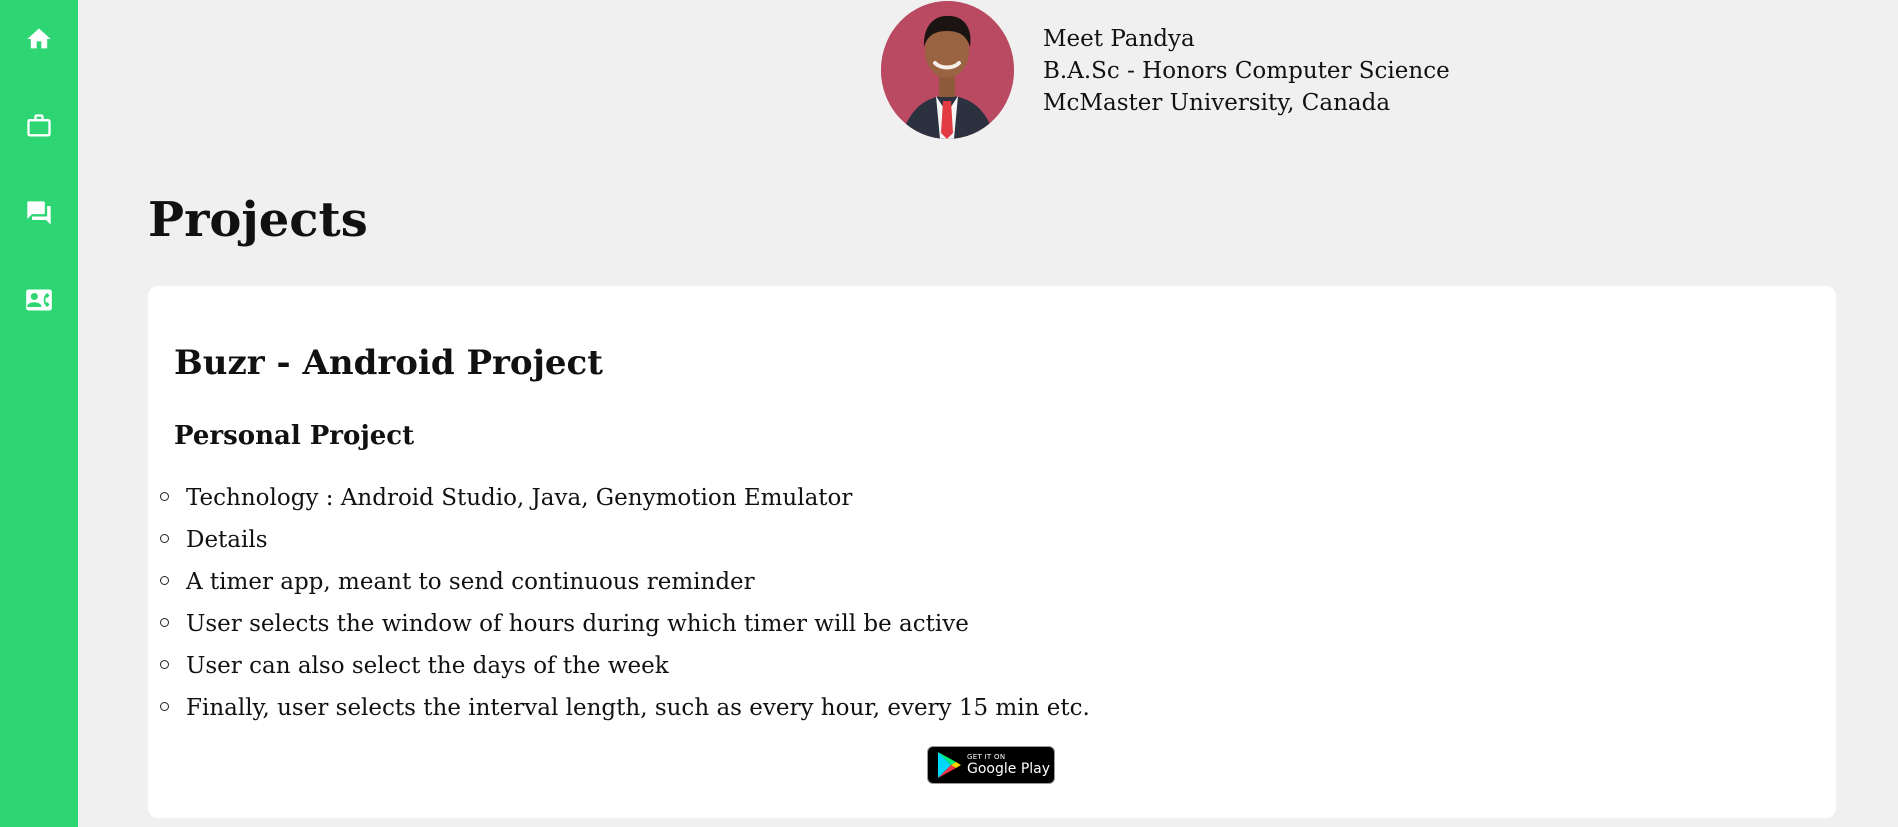 This screenshot has width=1898, height=827. Describe the element at coordinates (388, 363) in the screenshot. I see `project-title: Buzr - Android Project` at that location.